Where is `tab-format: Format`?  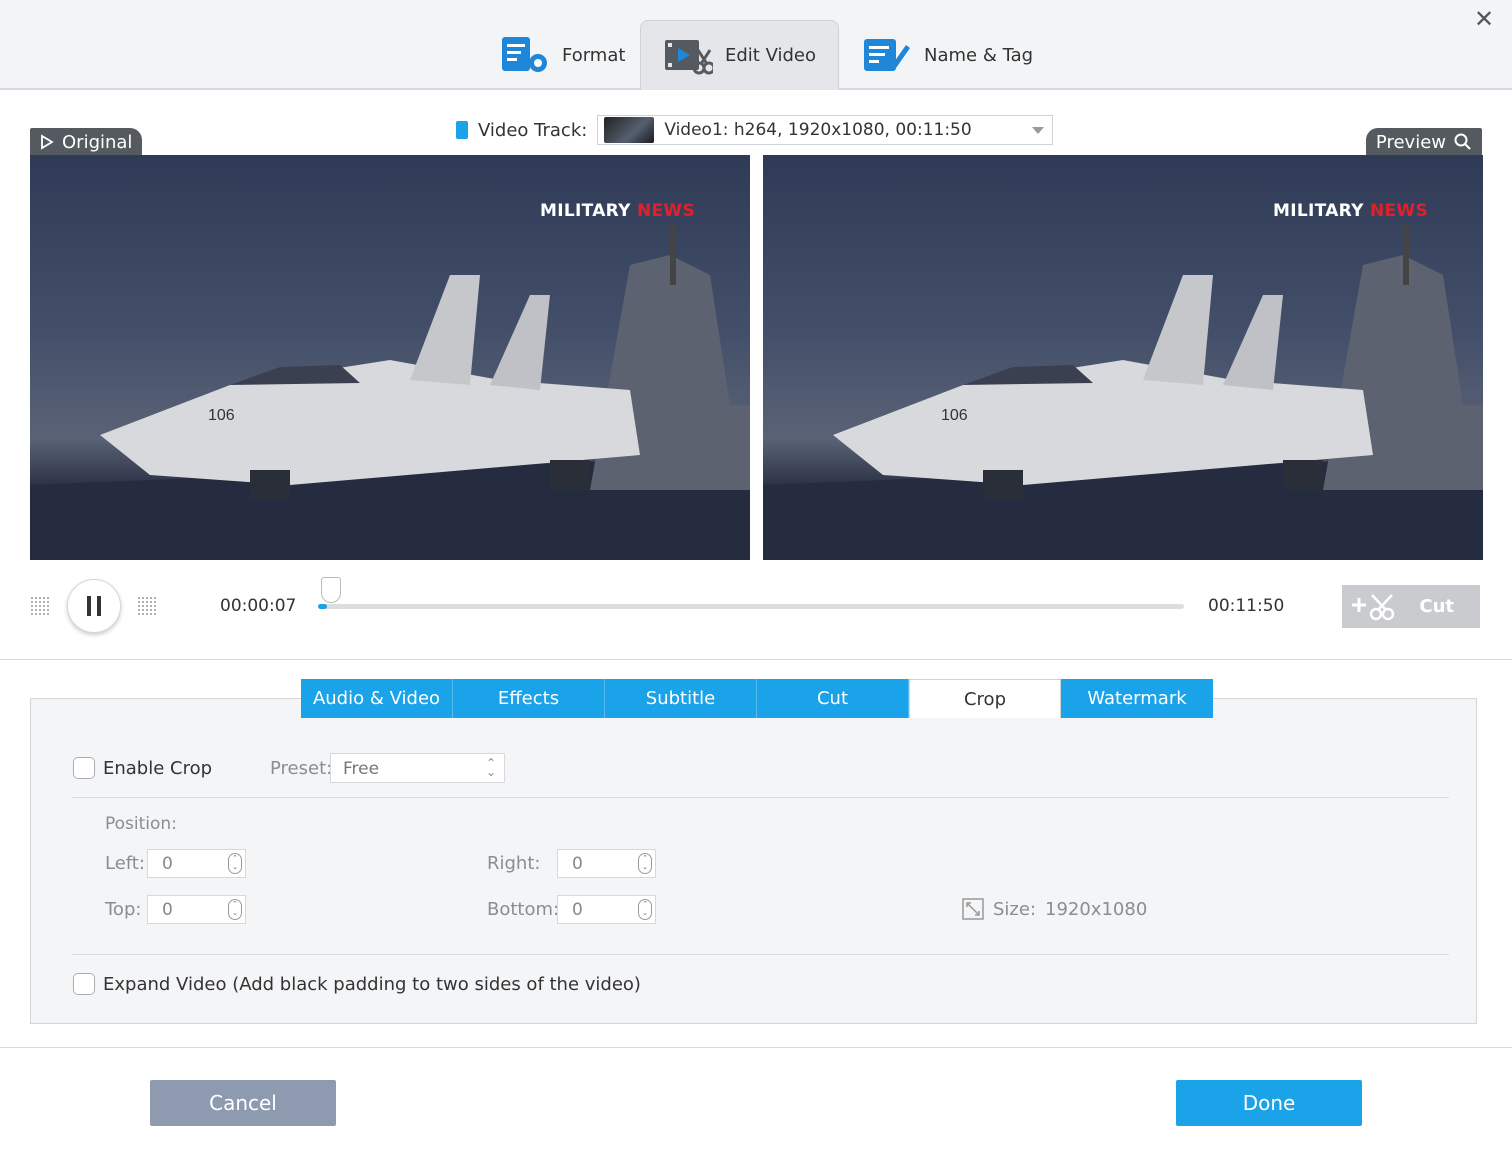
tab-format: Format is located at coordinates (562, 55).